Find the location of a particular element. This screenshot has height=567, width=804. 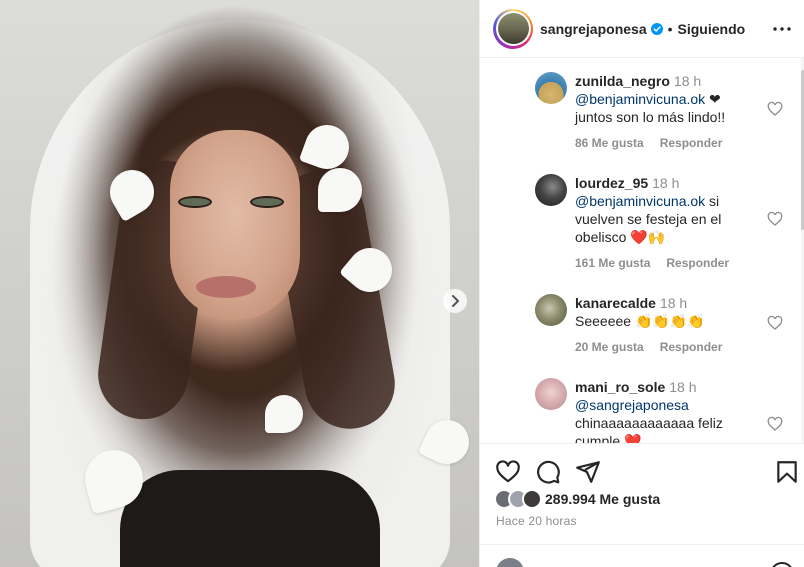

author-username: sangrejaponesa is located at coordinates (593, 29).